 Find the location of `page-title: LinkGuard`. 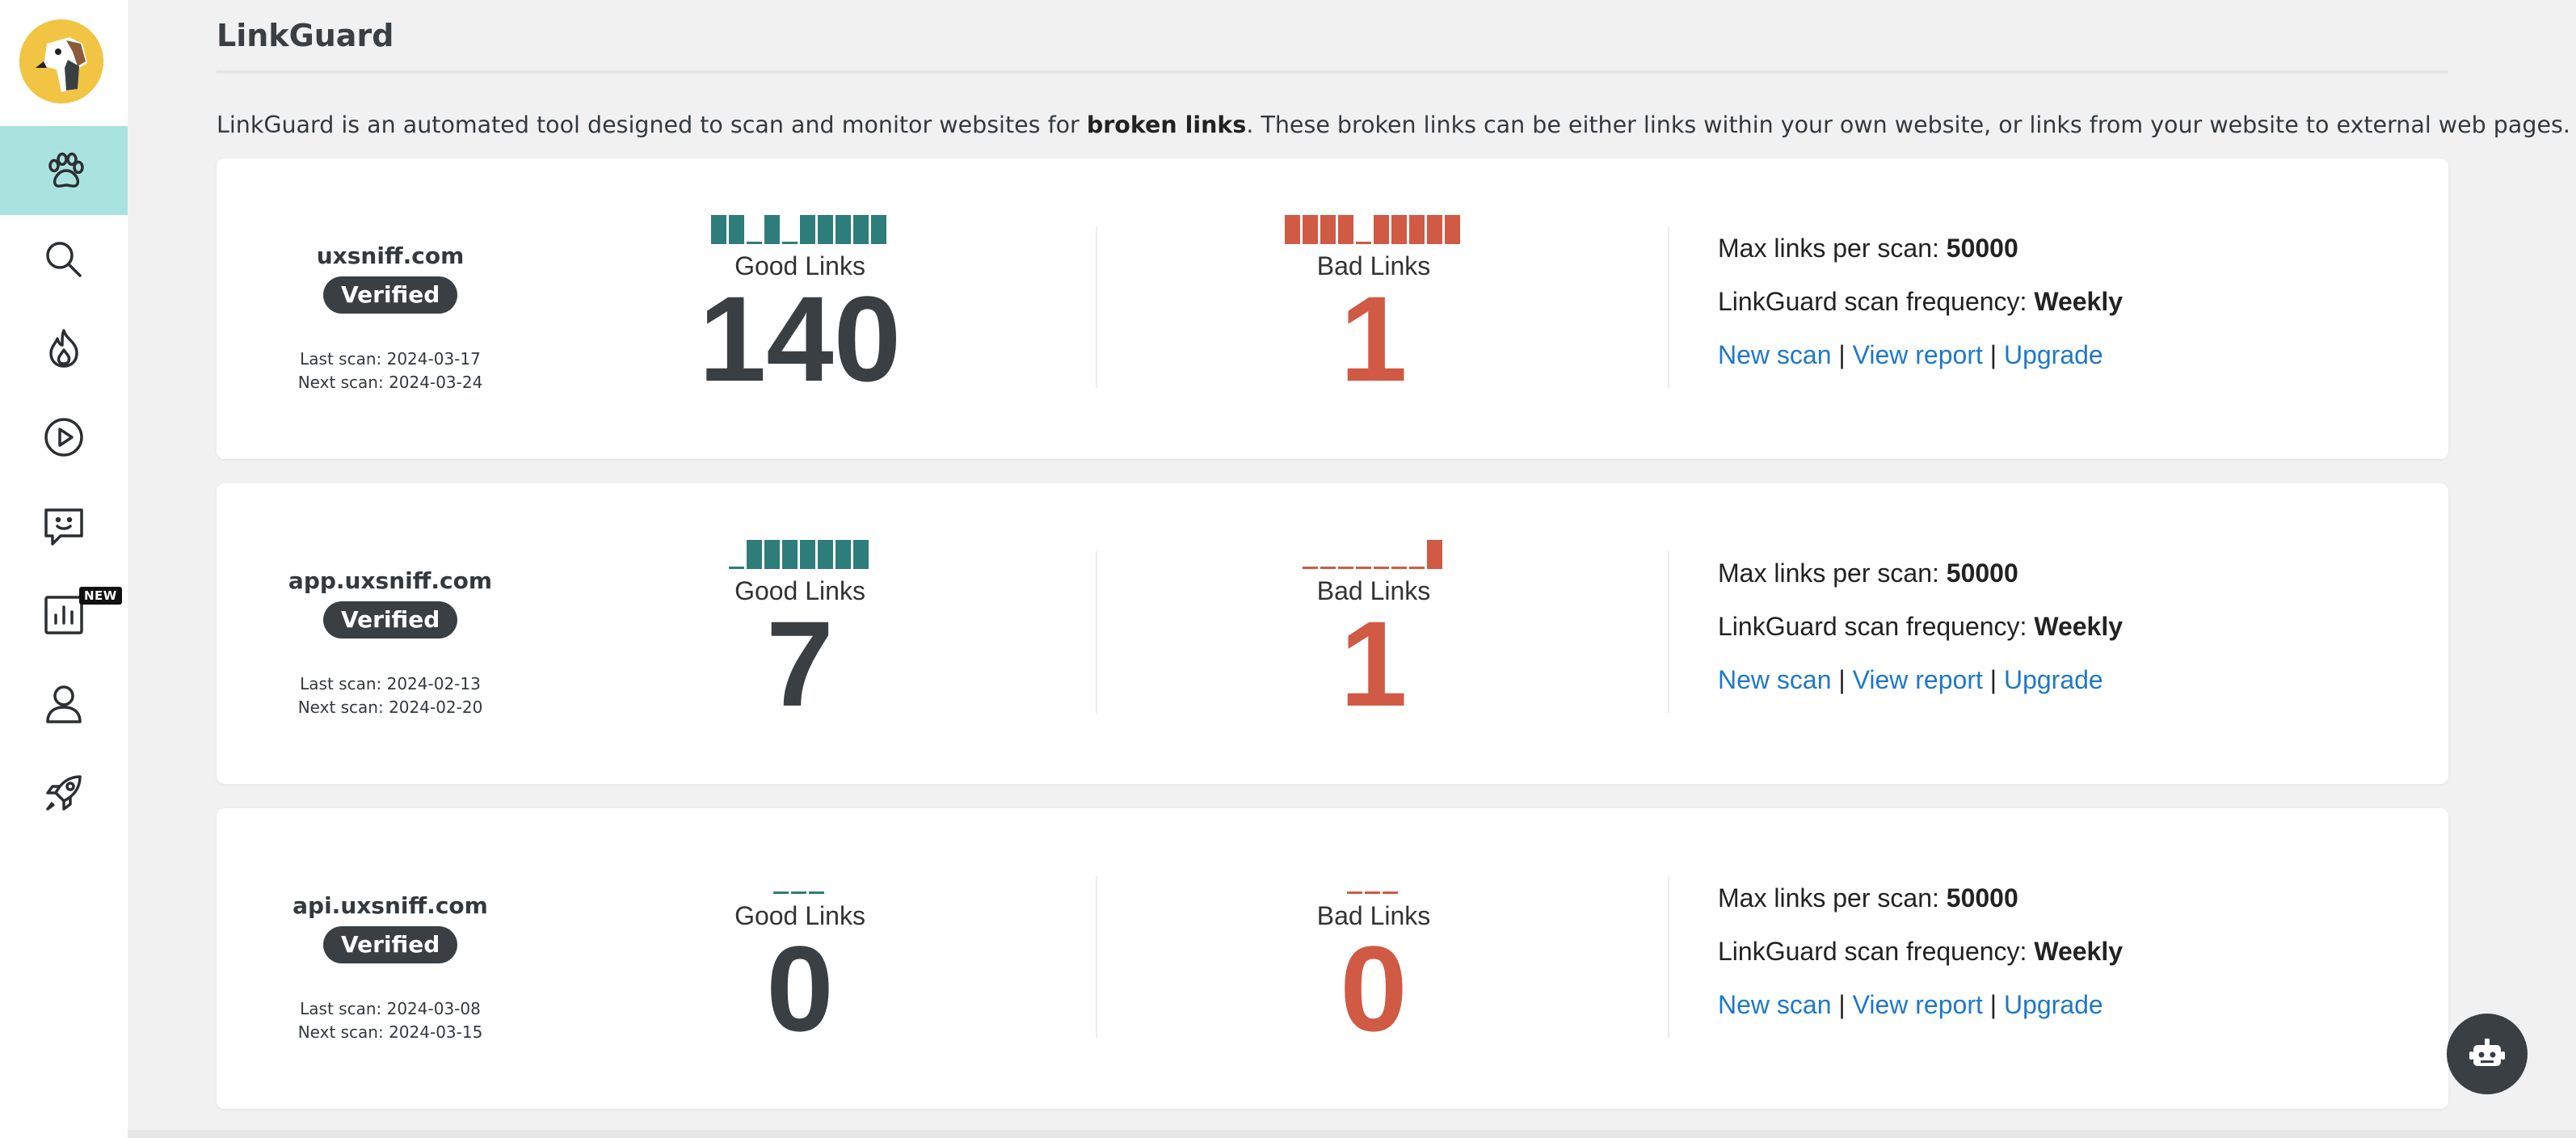

page-title: LinkGuard is located at coordinates (305, 35).